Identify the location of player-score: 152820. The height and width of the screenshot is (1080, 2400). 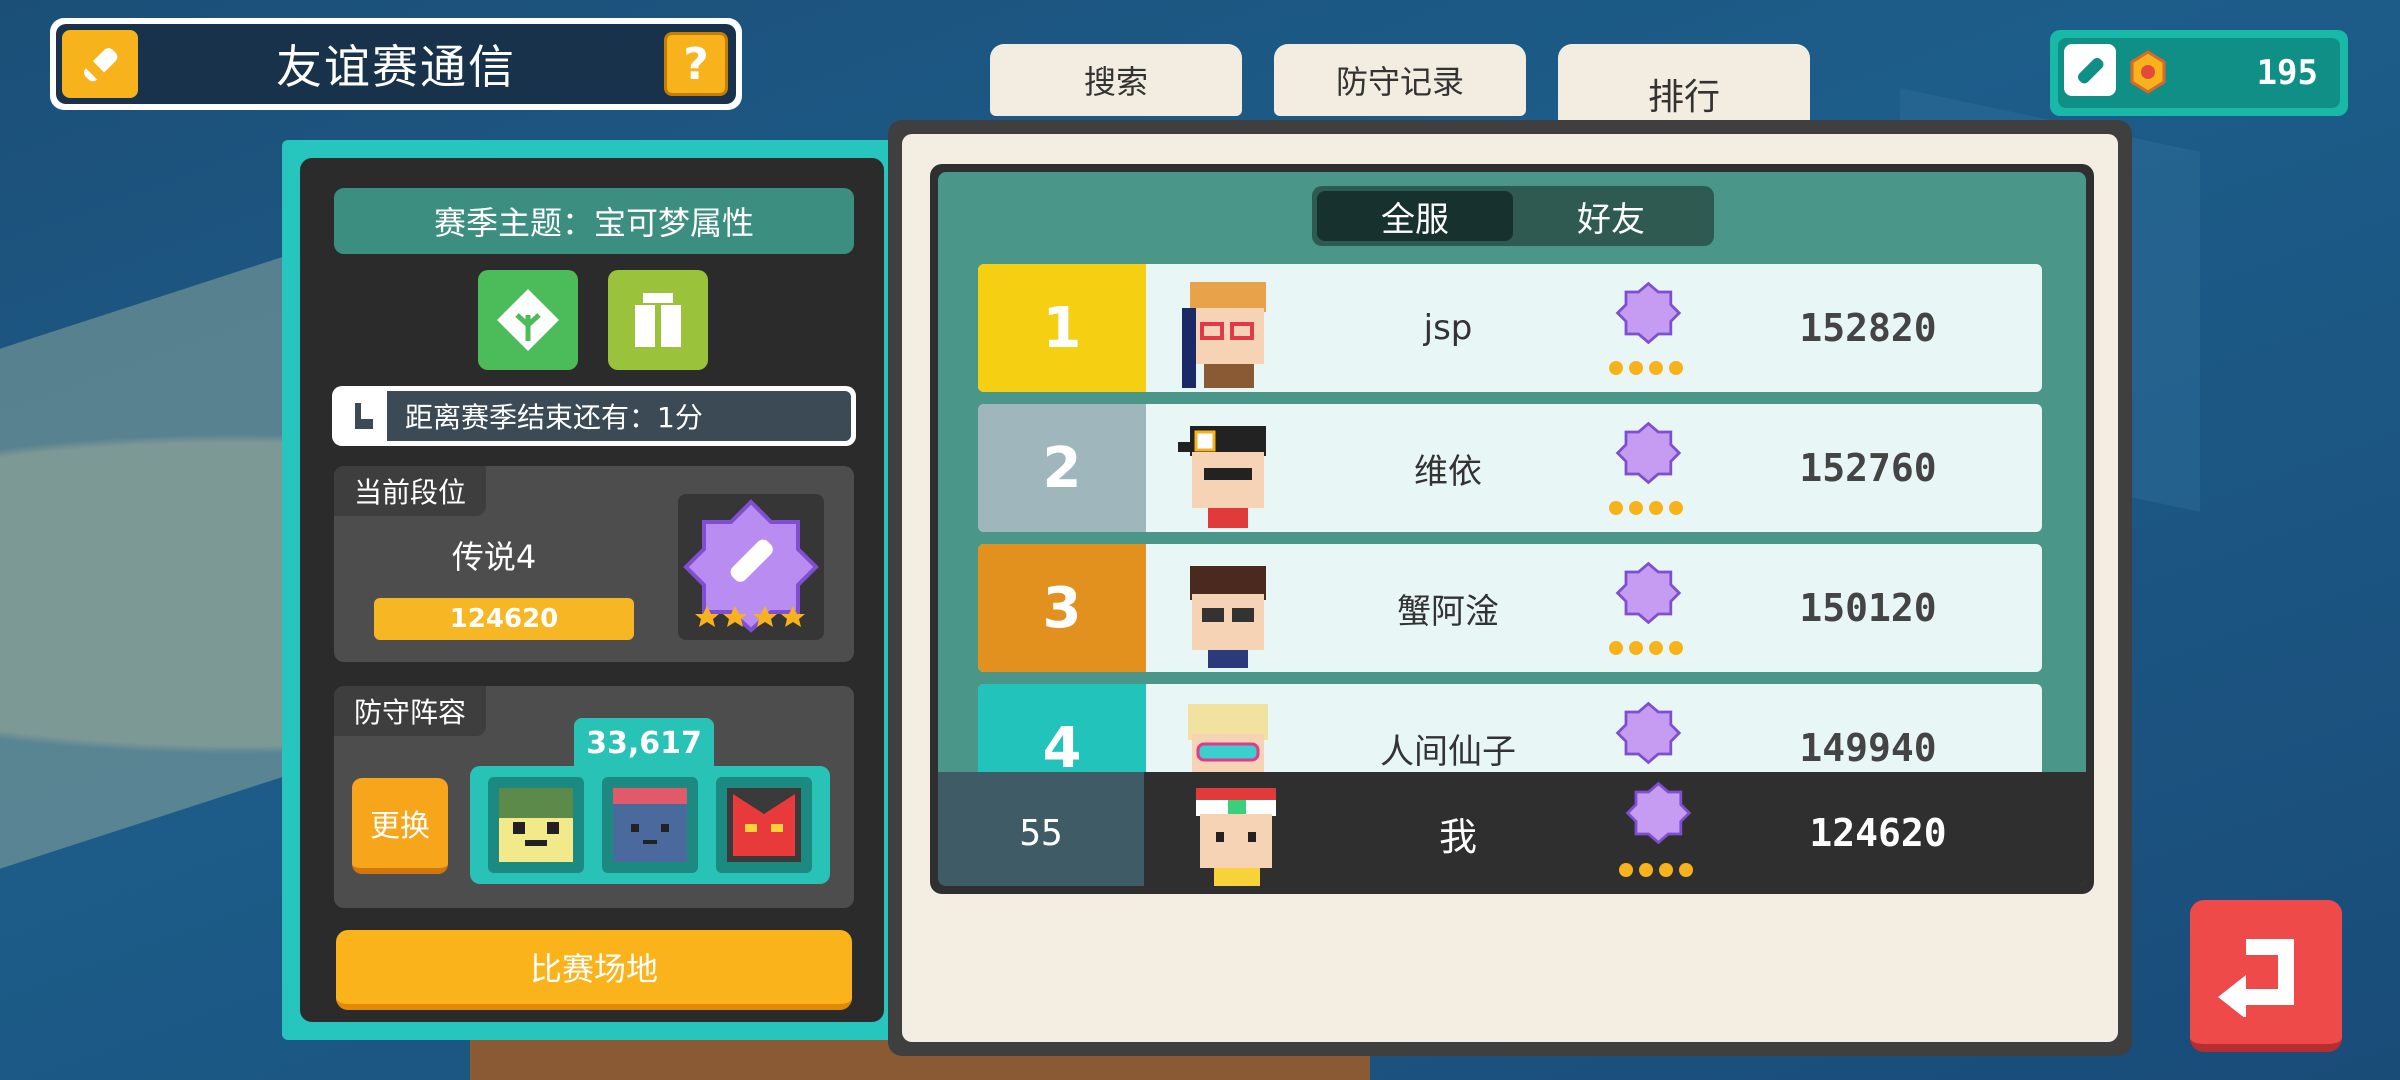
(1868, 328).